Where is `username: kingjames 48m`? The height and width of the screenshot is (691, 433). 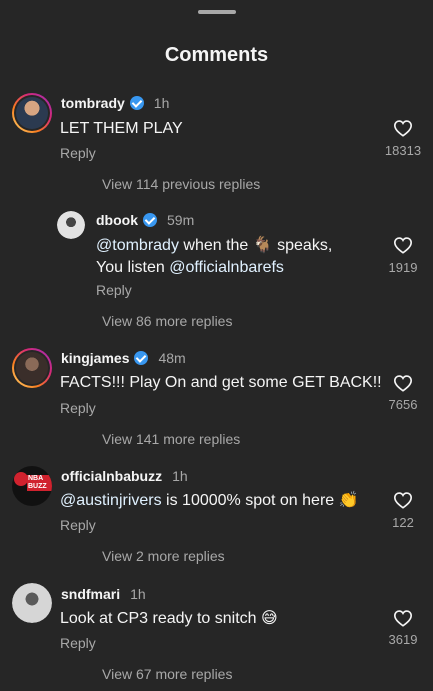 username: kingjames 48m is located at coordinates (123, 358).